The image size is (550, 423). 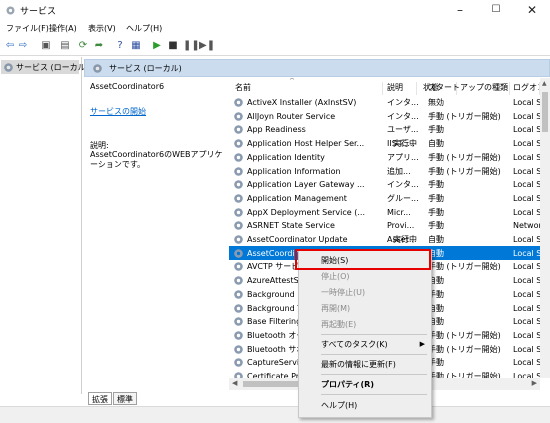 What do you see at coordinates (384, 198) in the screenshot?
I see `table-row: Application Management グルー... 手動 Local S` at bounding box center [384, 198].